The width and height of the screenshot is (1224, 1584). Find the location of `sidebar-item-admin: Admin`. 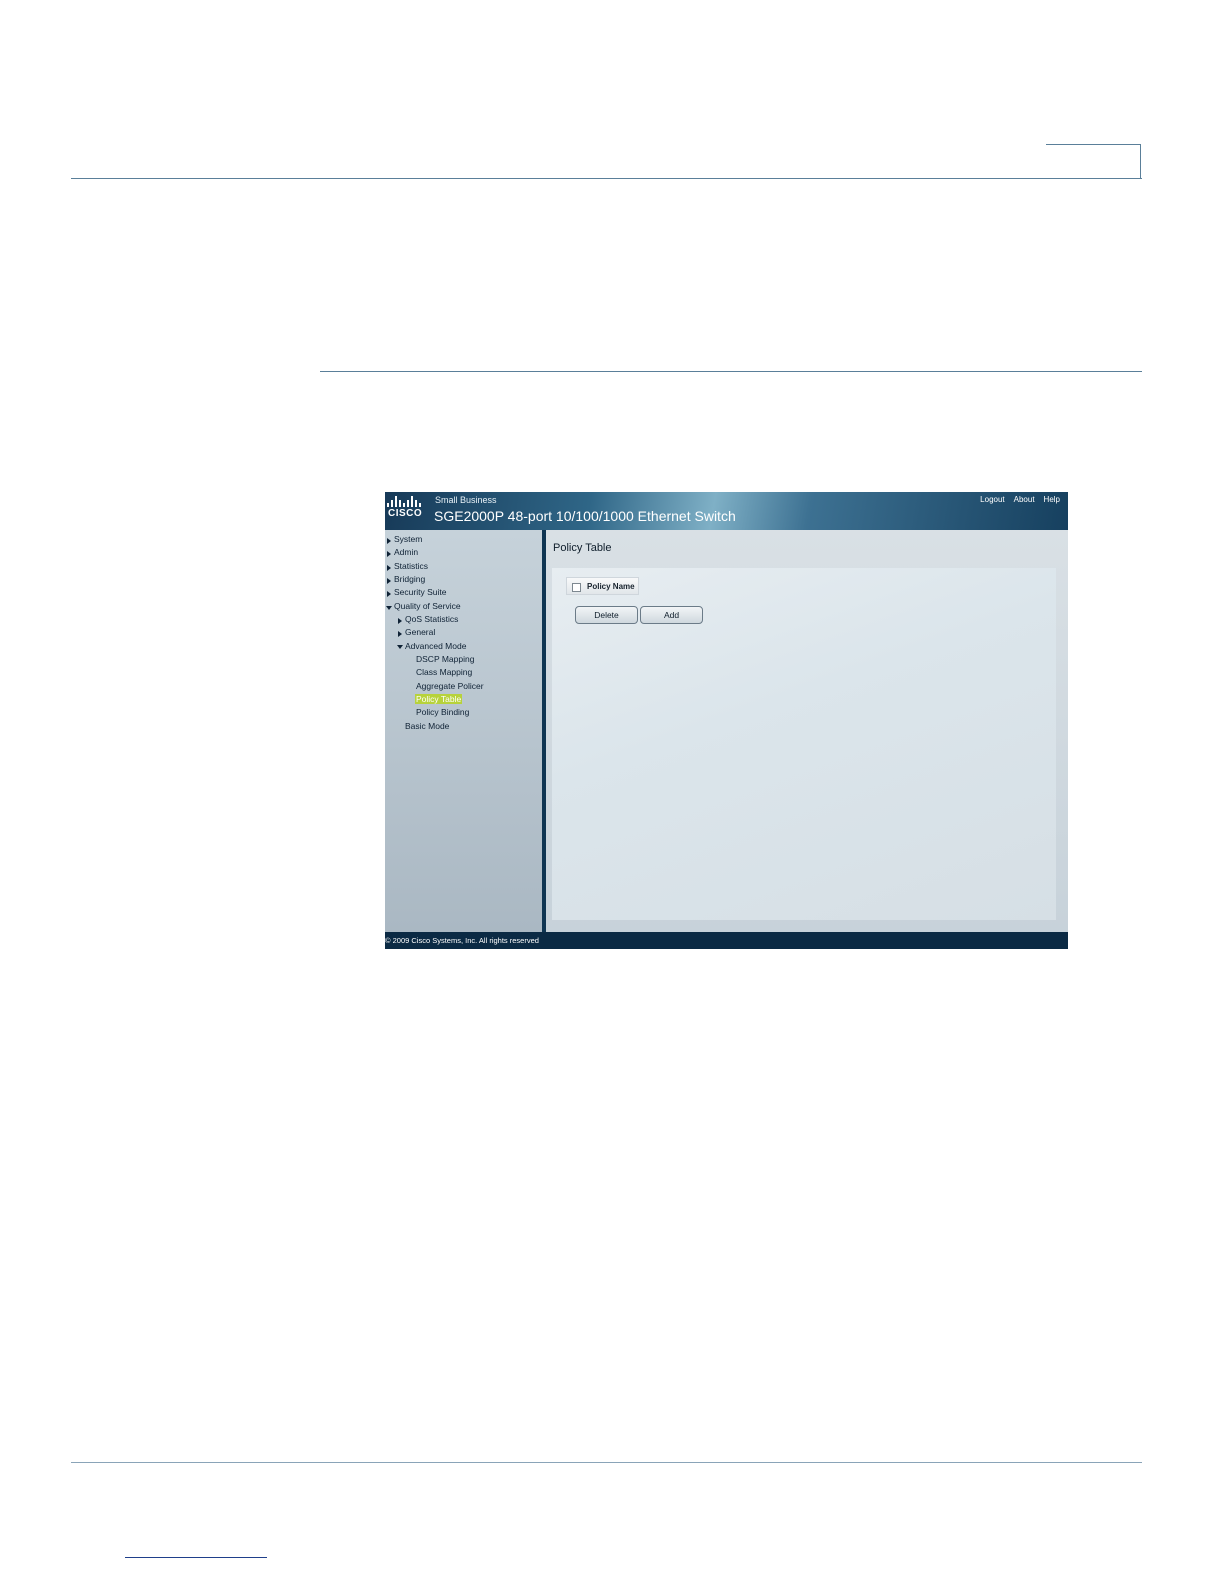

sidebar-item-admin: Admin is located at coordinates (406, 552).